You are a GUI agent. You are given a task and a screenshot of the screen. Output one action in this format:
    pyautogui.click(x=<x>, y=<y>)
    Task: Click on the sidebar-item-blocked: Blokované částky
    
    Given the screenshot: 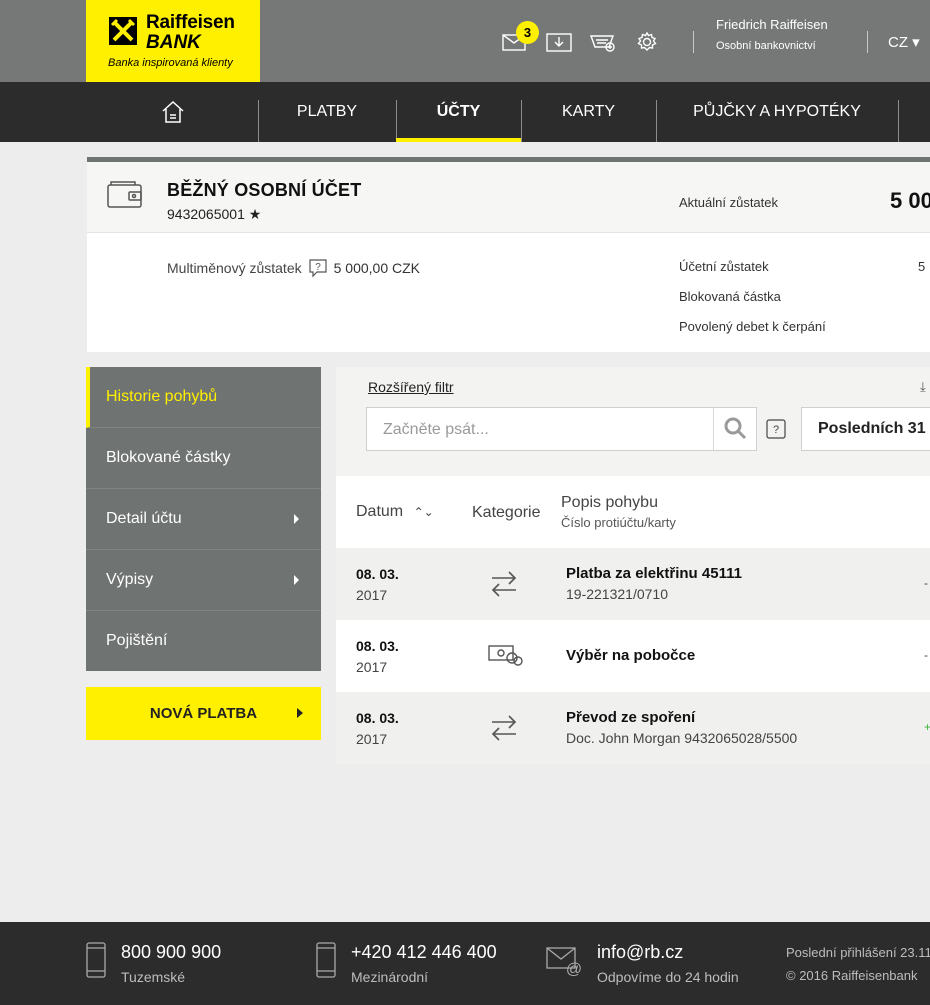 What is the action you would take?
    pyautogui.click(x=203, y=458)
    